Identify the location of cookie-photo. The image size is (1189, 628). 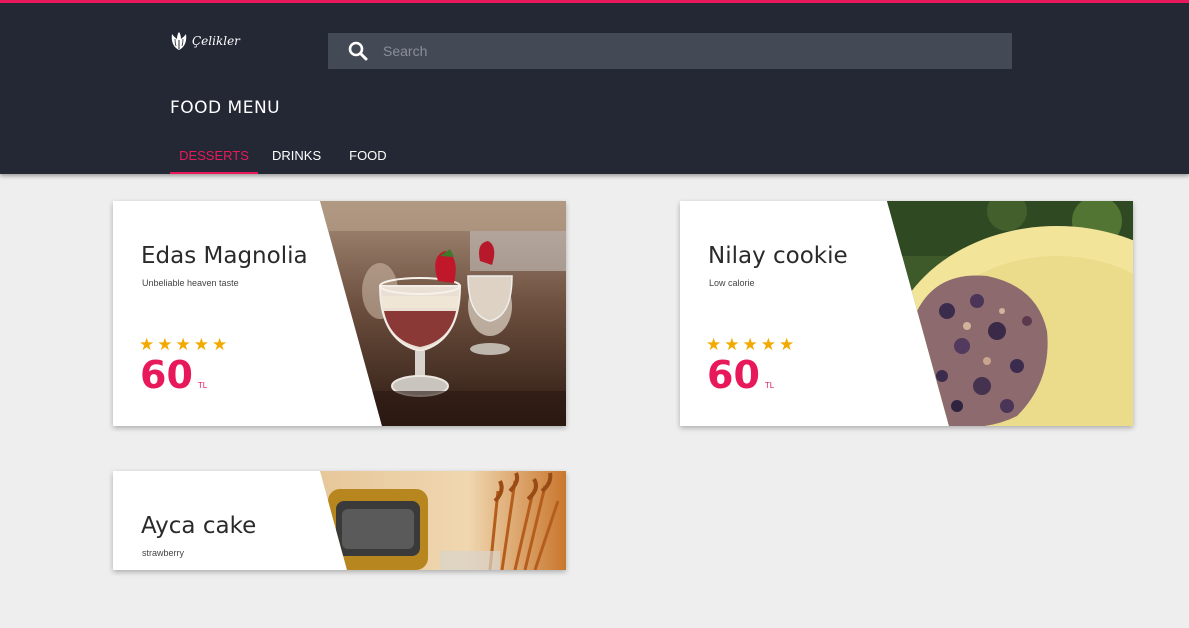
(1010, 313).